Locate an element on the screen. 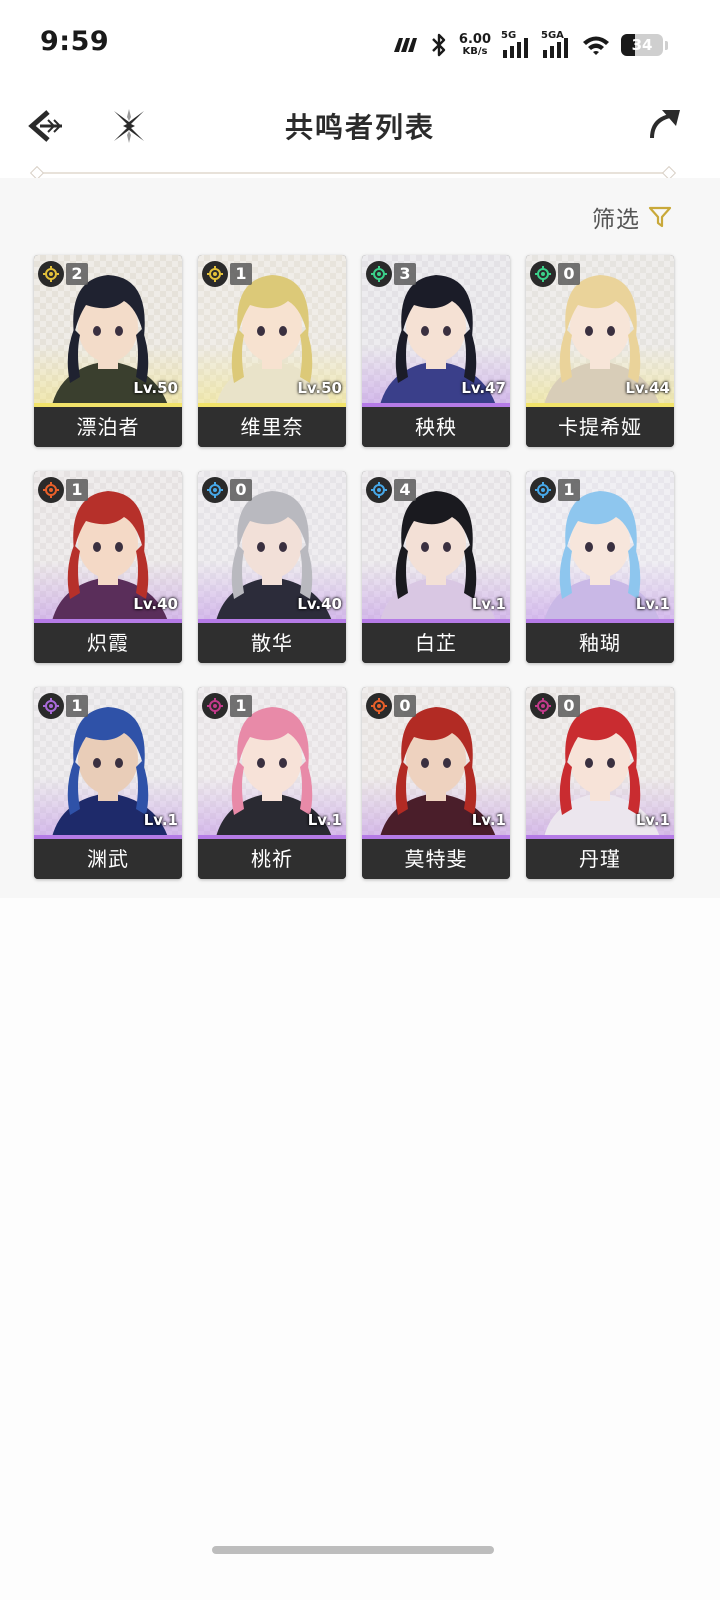  status-icons: 6.00 KB/s 5G 5GA 34 is located at coordinates (529, 45).